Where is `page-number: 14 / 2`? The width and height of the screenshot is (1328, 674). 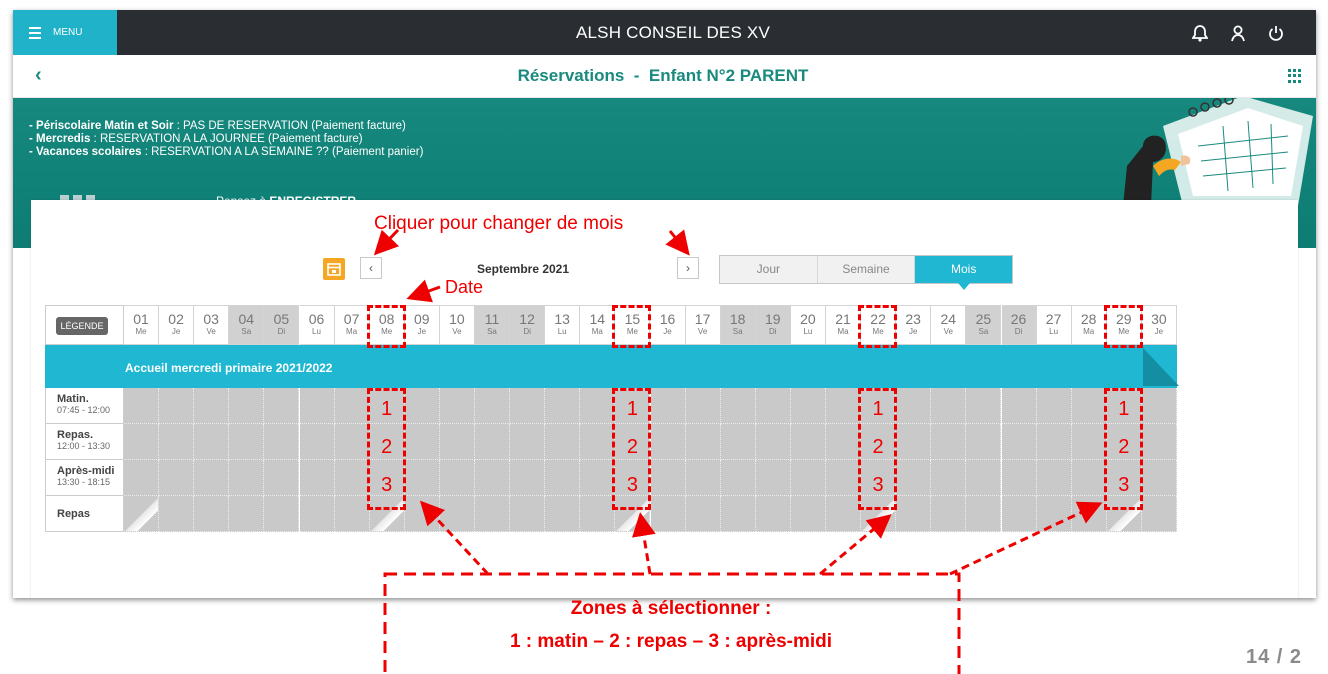
page-number: 14 / 2 is located at coordinates (1274, 657).